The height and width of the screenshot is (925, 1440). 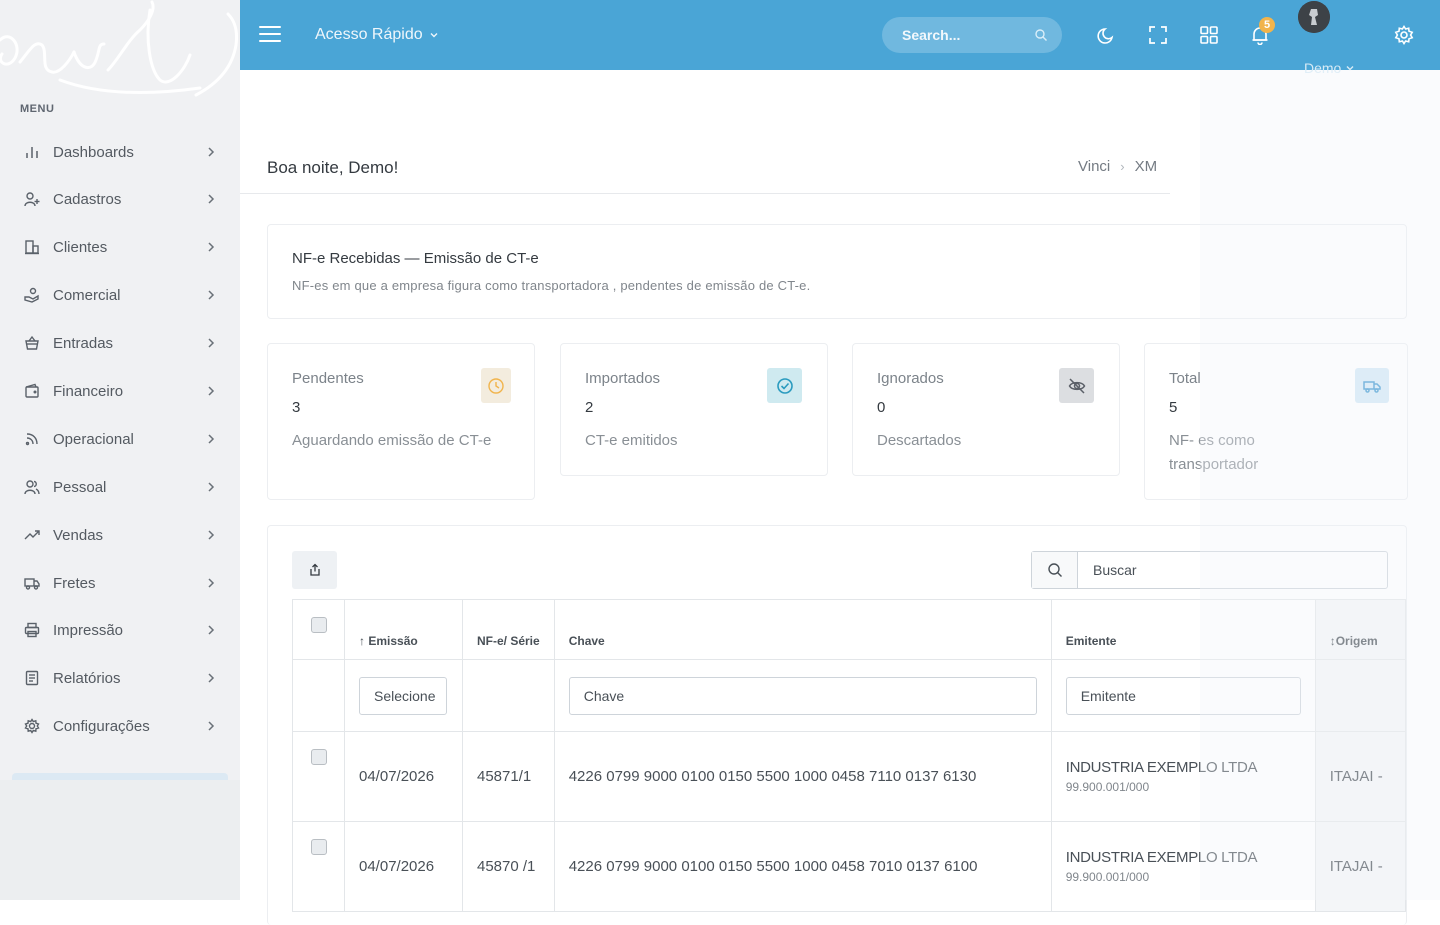 What do you see at coordinates (403, 629) in the screenshot?
I see `col-emissao: ↑ Emissão` at bounding box center [403, 629].